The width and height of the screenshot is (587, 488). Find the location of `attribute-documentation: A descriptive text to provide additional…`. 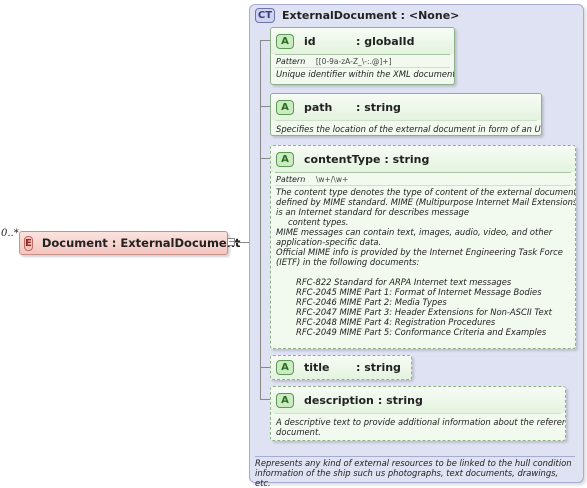

attribute-documentation: A descriptive text to provide additional… is located at coordinates (420, 426).